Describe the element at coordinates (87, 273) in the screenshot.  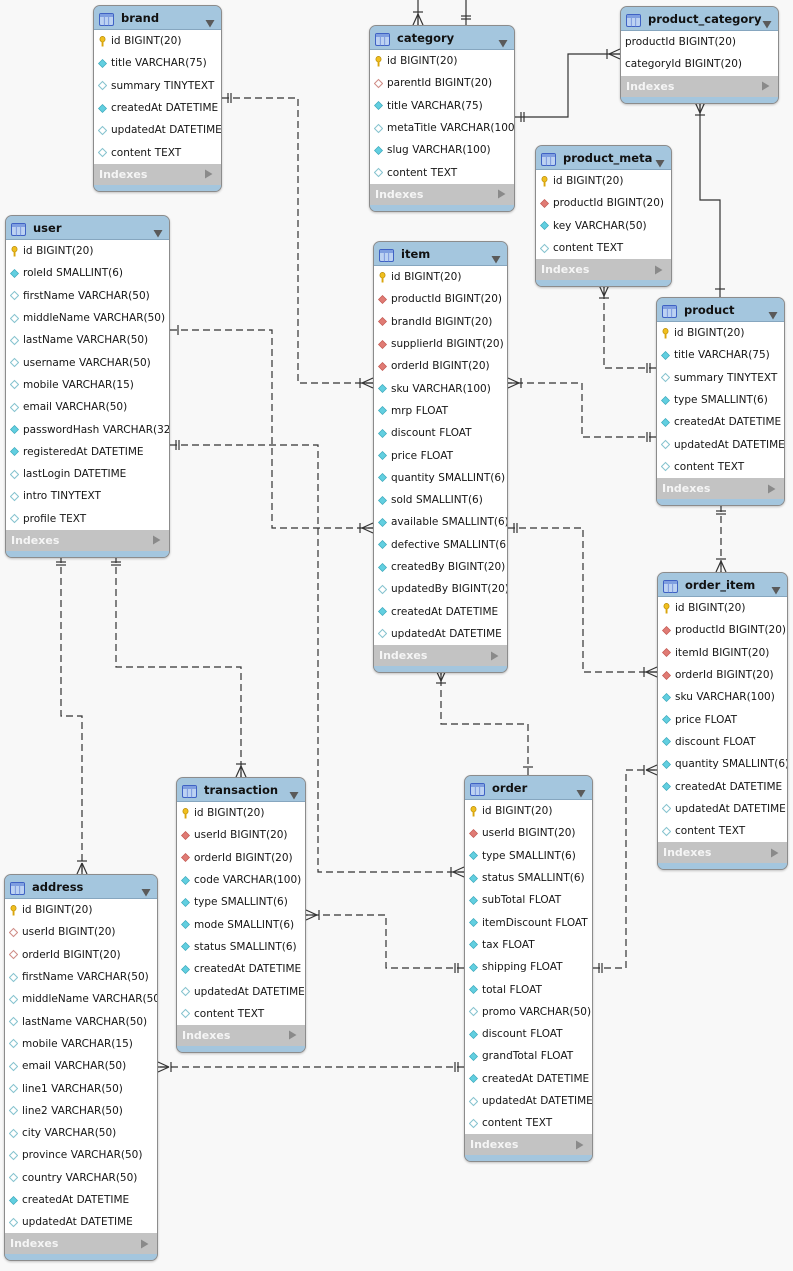
I see `column-row: roleId SMALLINT(6)` at that location.